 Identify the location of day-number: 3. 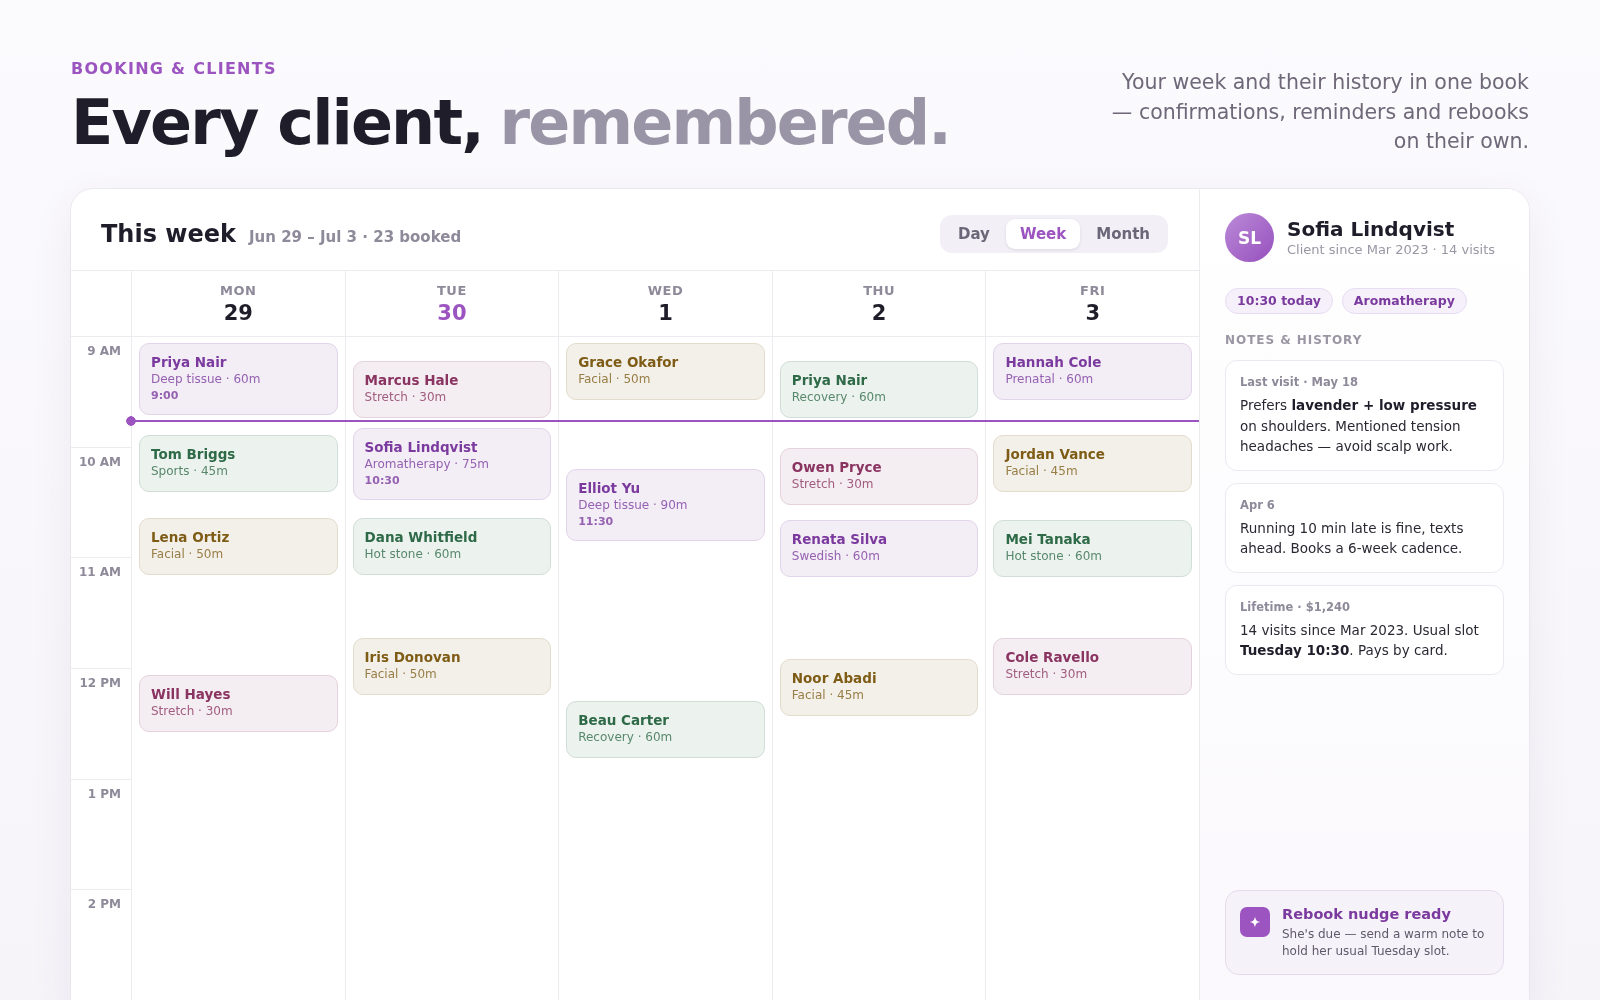
(1092, 313).